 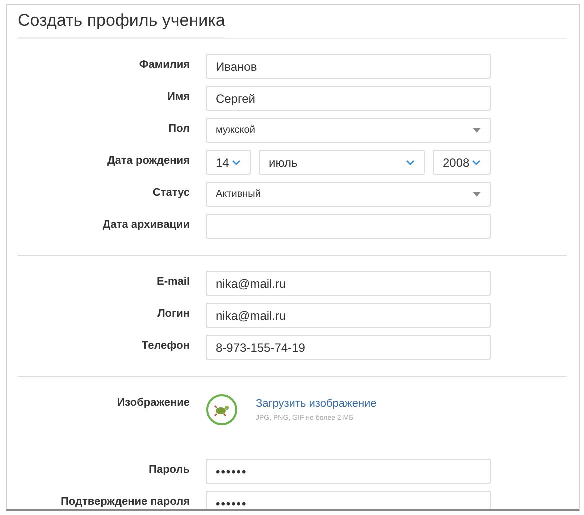 What do you see at coordinates (348, 66) in the screenshot?
I see `input-field: Иванов` at bounding box center [348, 66].